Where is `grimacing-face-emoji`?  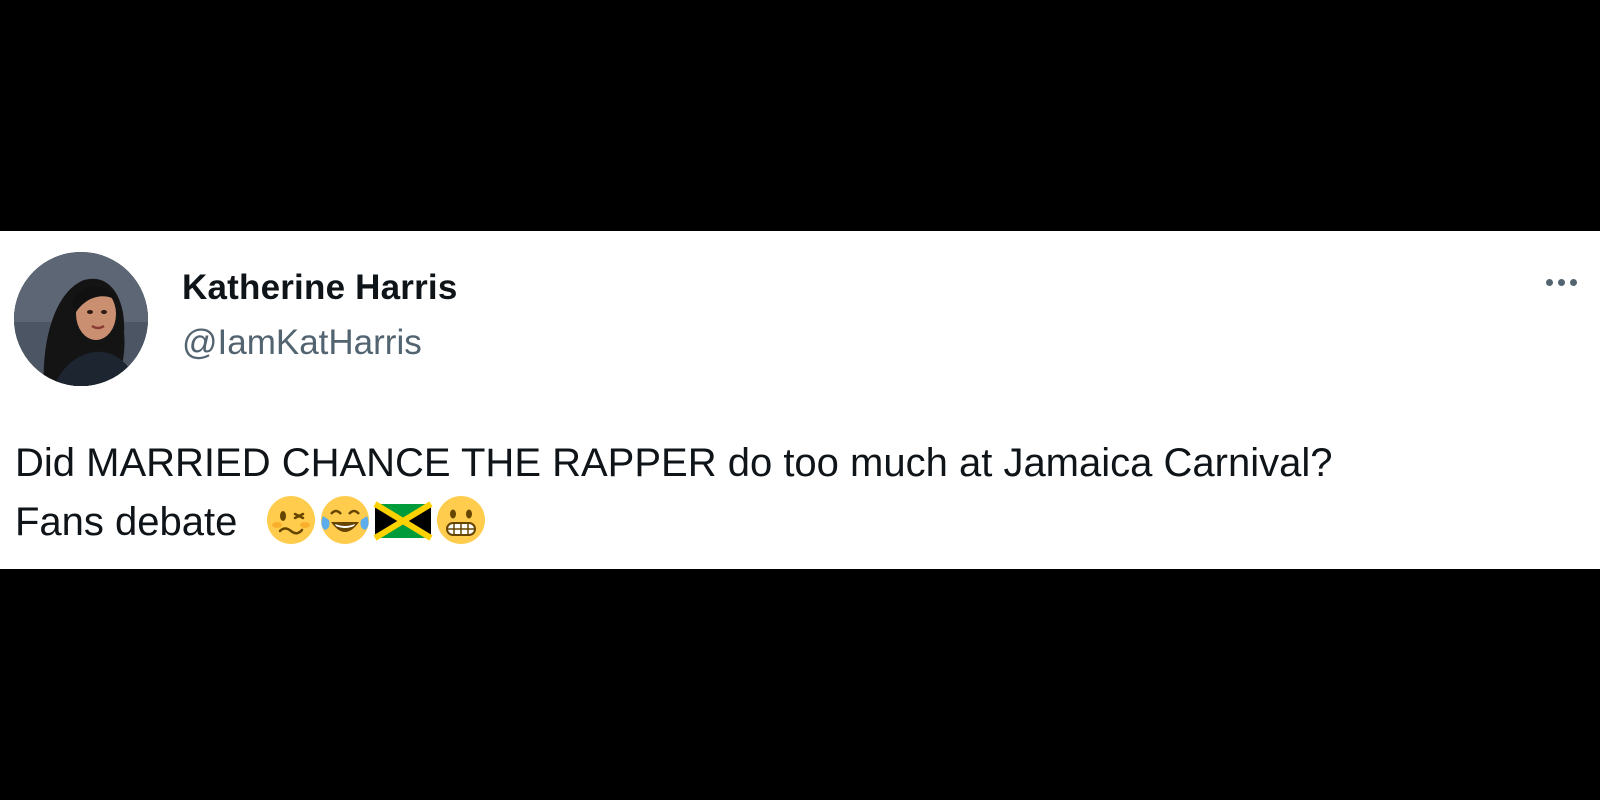 grimacing-face-emoji is located at coordinates (461, 520).